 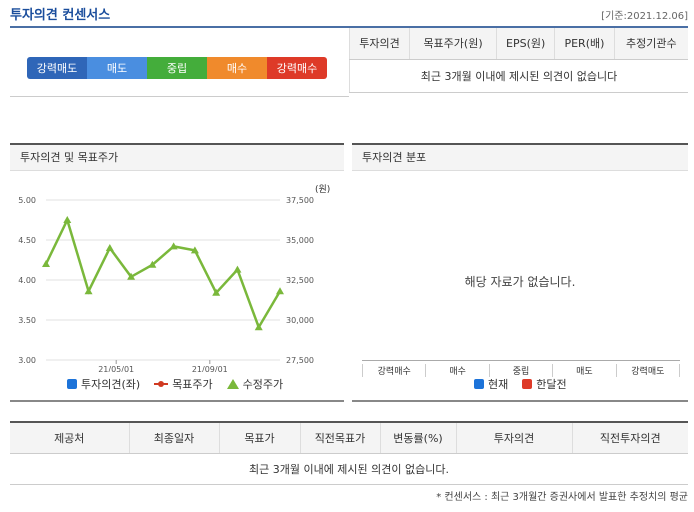 What do you see at coordinates (161, 384) in the screenshot?
I see `dot-line-icon` at bounding box center [161, 384].